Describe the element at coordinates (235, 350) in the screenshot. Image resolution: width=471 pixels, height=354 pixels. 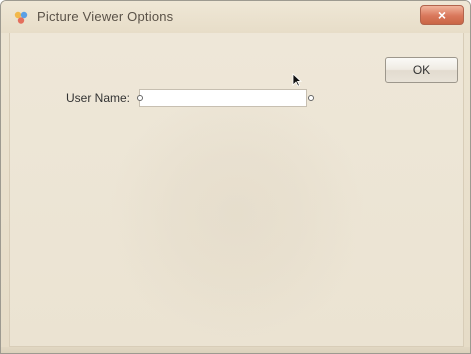
I see `window-bottom-border` at that location.